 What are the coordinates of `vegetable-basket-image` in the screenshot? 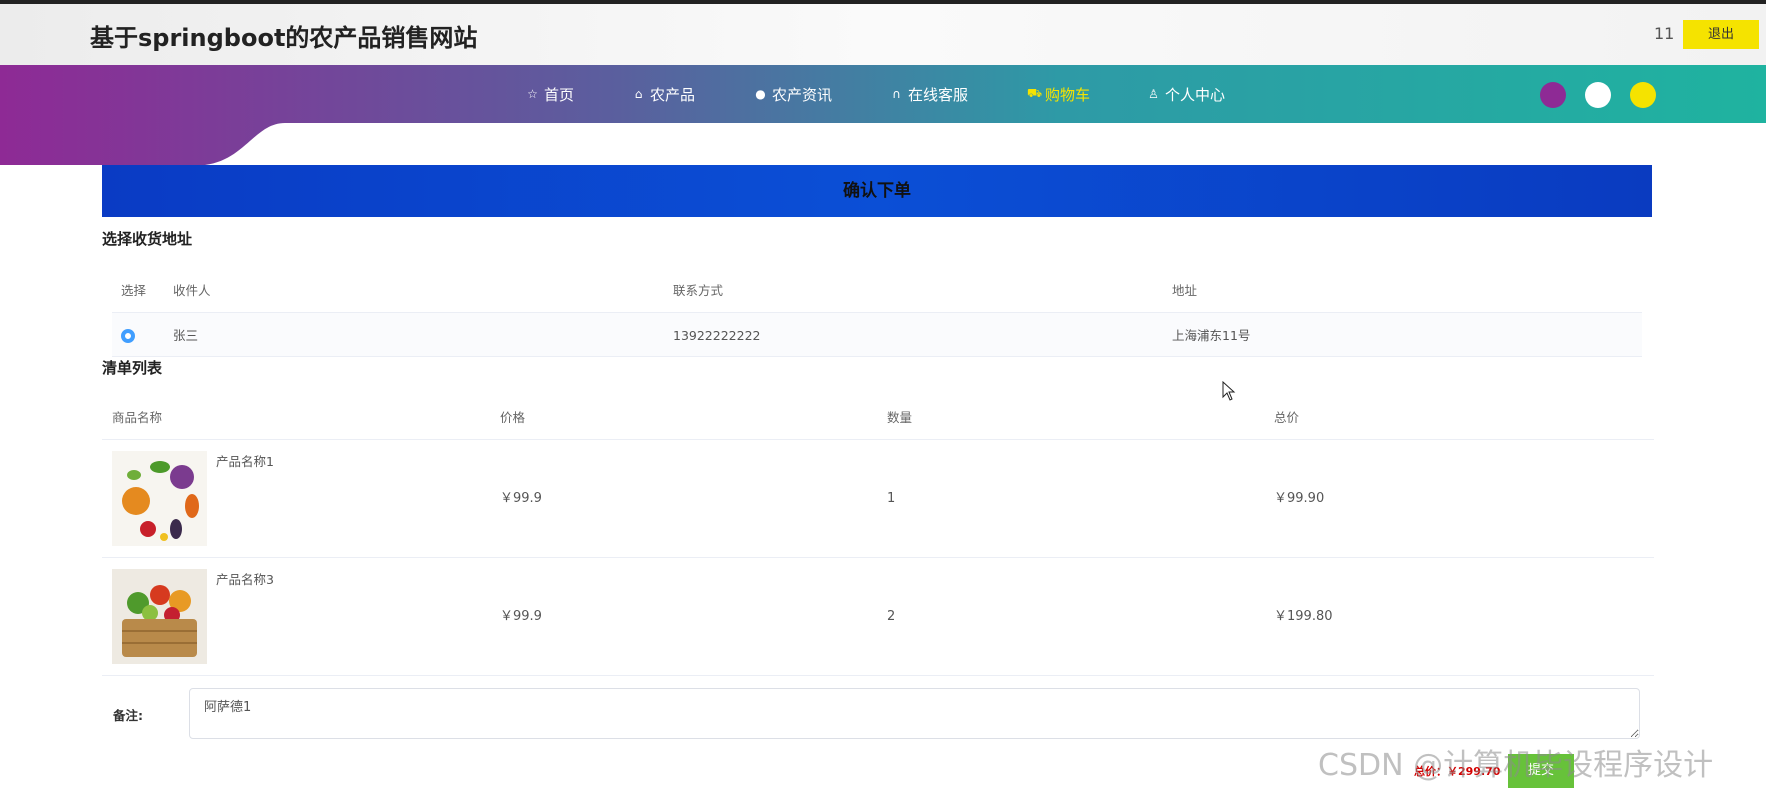 It's located at (159, 616).